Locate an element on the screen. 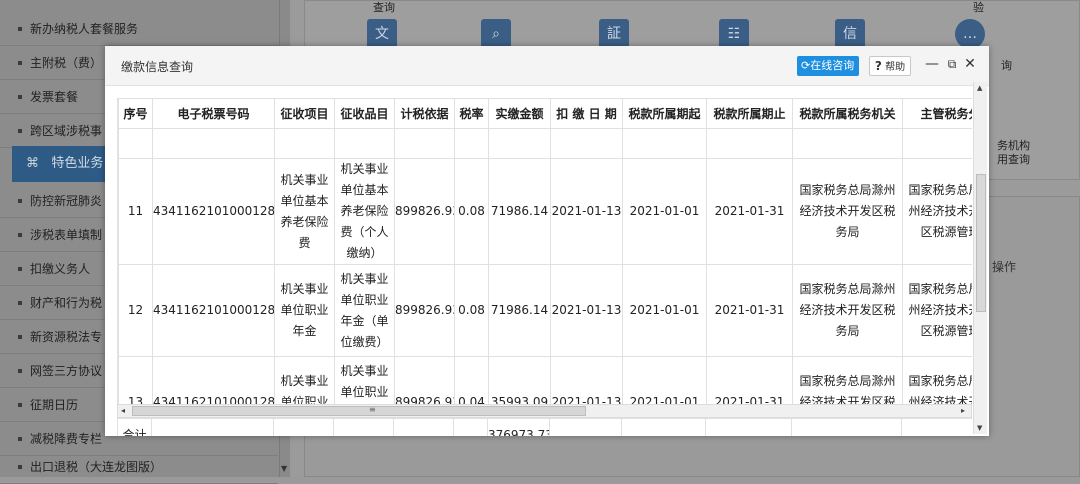  column-header: 序号 is located at coordinates (135, 113).